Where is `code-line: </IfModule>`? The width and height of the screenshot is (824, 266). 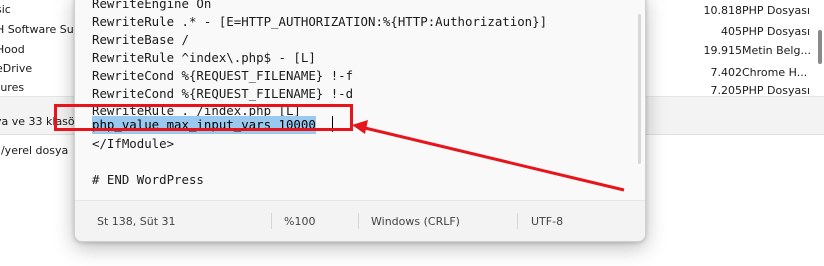
code-line: </IfModule> is located at coordinates (133, 143).